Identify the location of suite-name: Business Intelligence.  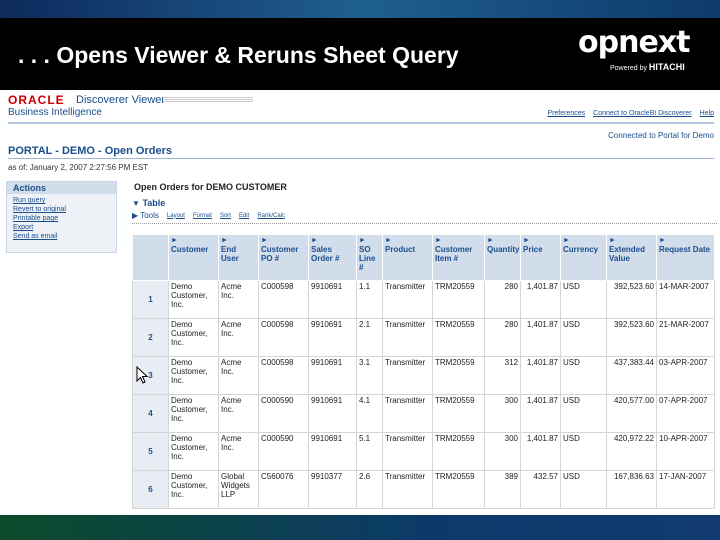
(55, 112).